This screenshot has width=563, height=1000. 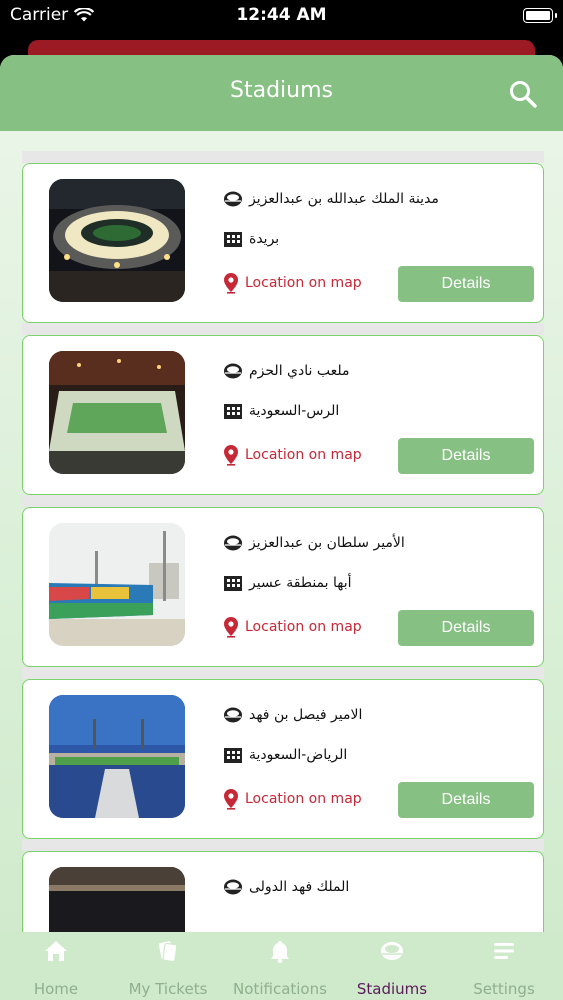 I want to click on tab-home: Home, so click(x=56, y=966).